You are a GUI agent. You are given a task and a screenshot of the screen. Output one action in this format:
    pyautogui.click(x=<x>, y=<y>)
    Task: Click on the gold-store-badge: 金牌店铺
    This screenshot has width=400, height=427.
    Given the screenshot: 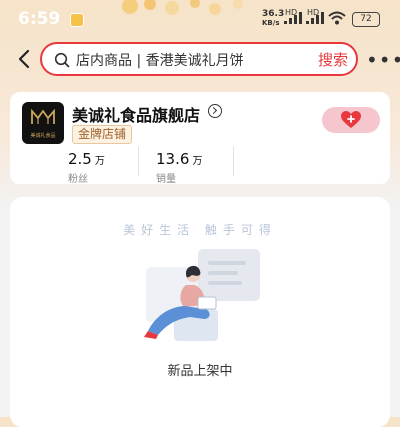 What is the action you would take?
    pyautogui.click(x=102, y=134)
    